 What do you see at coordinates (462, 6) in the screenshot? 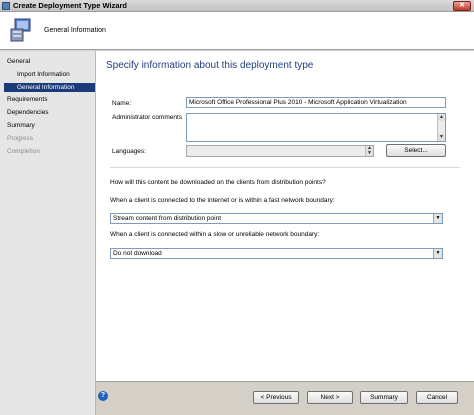
I see `close-icon: ✕` at bounding box center [462, 6].